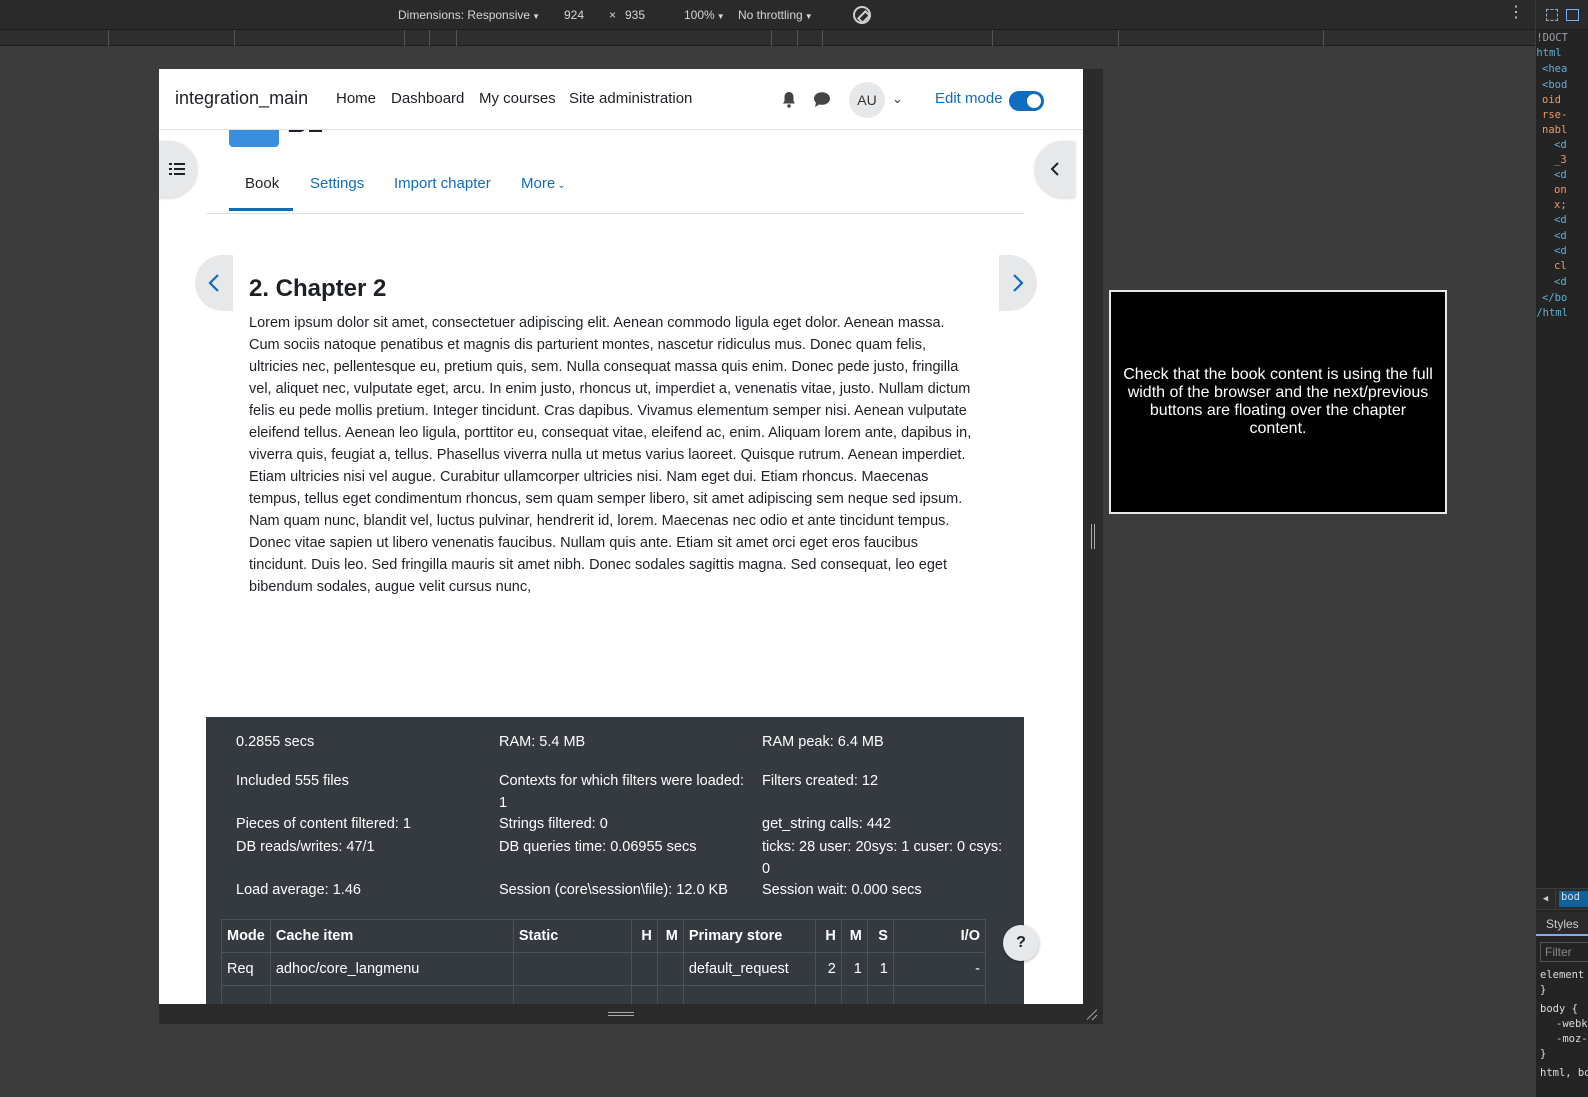 The width and height of the screenshot is (1588, 1097). I want to click on height-input: 935, so click(635, 15).